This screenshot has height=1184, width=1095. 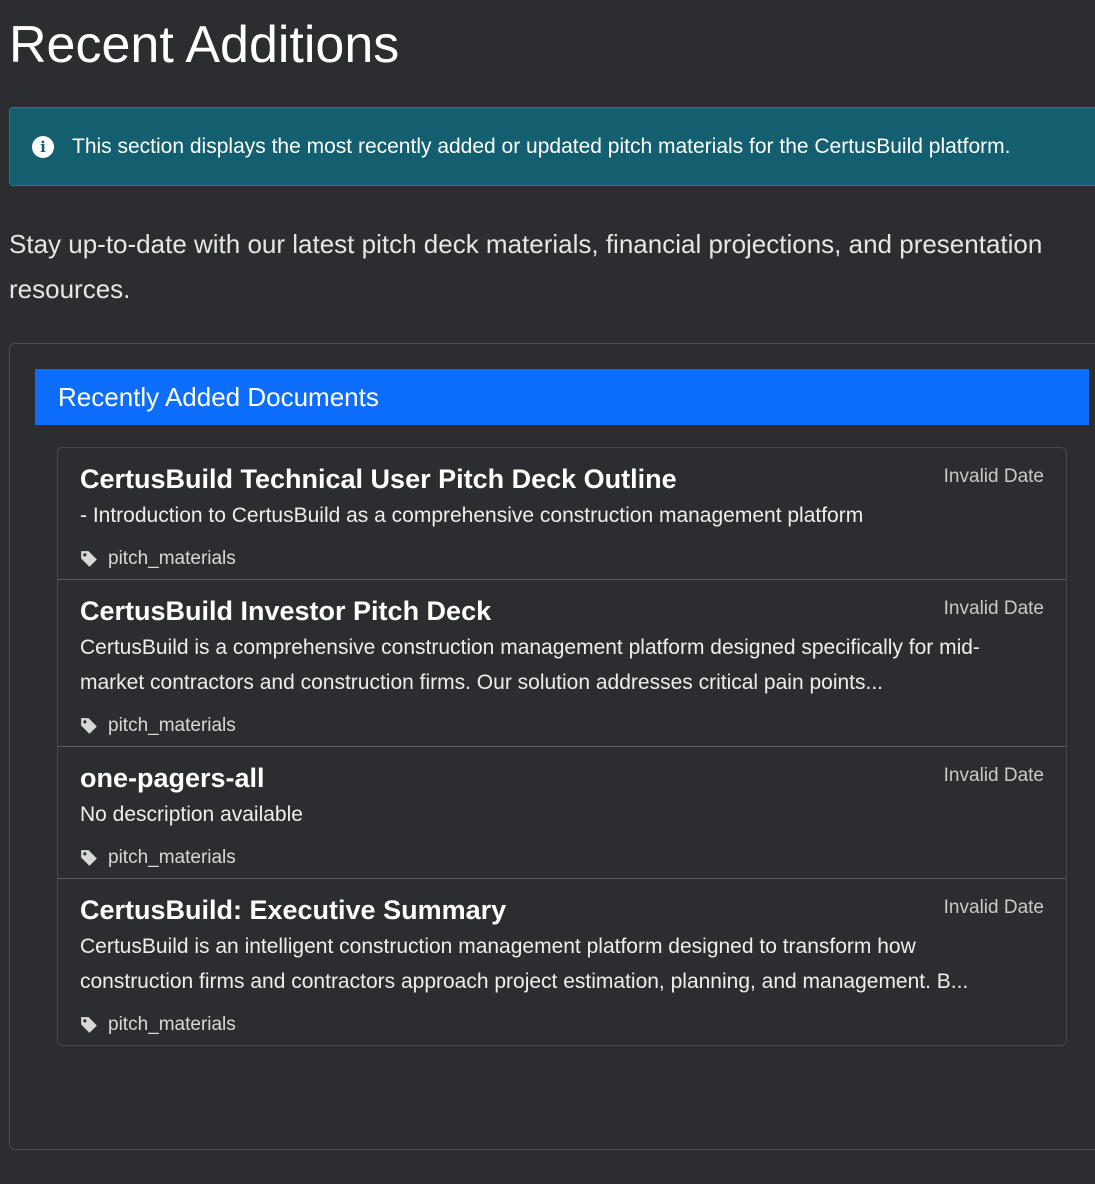 I want to click on document-title: CertusBuild: Executive Summary, so click(x=562, y=910).